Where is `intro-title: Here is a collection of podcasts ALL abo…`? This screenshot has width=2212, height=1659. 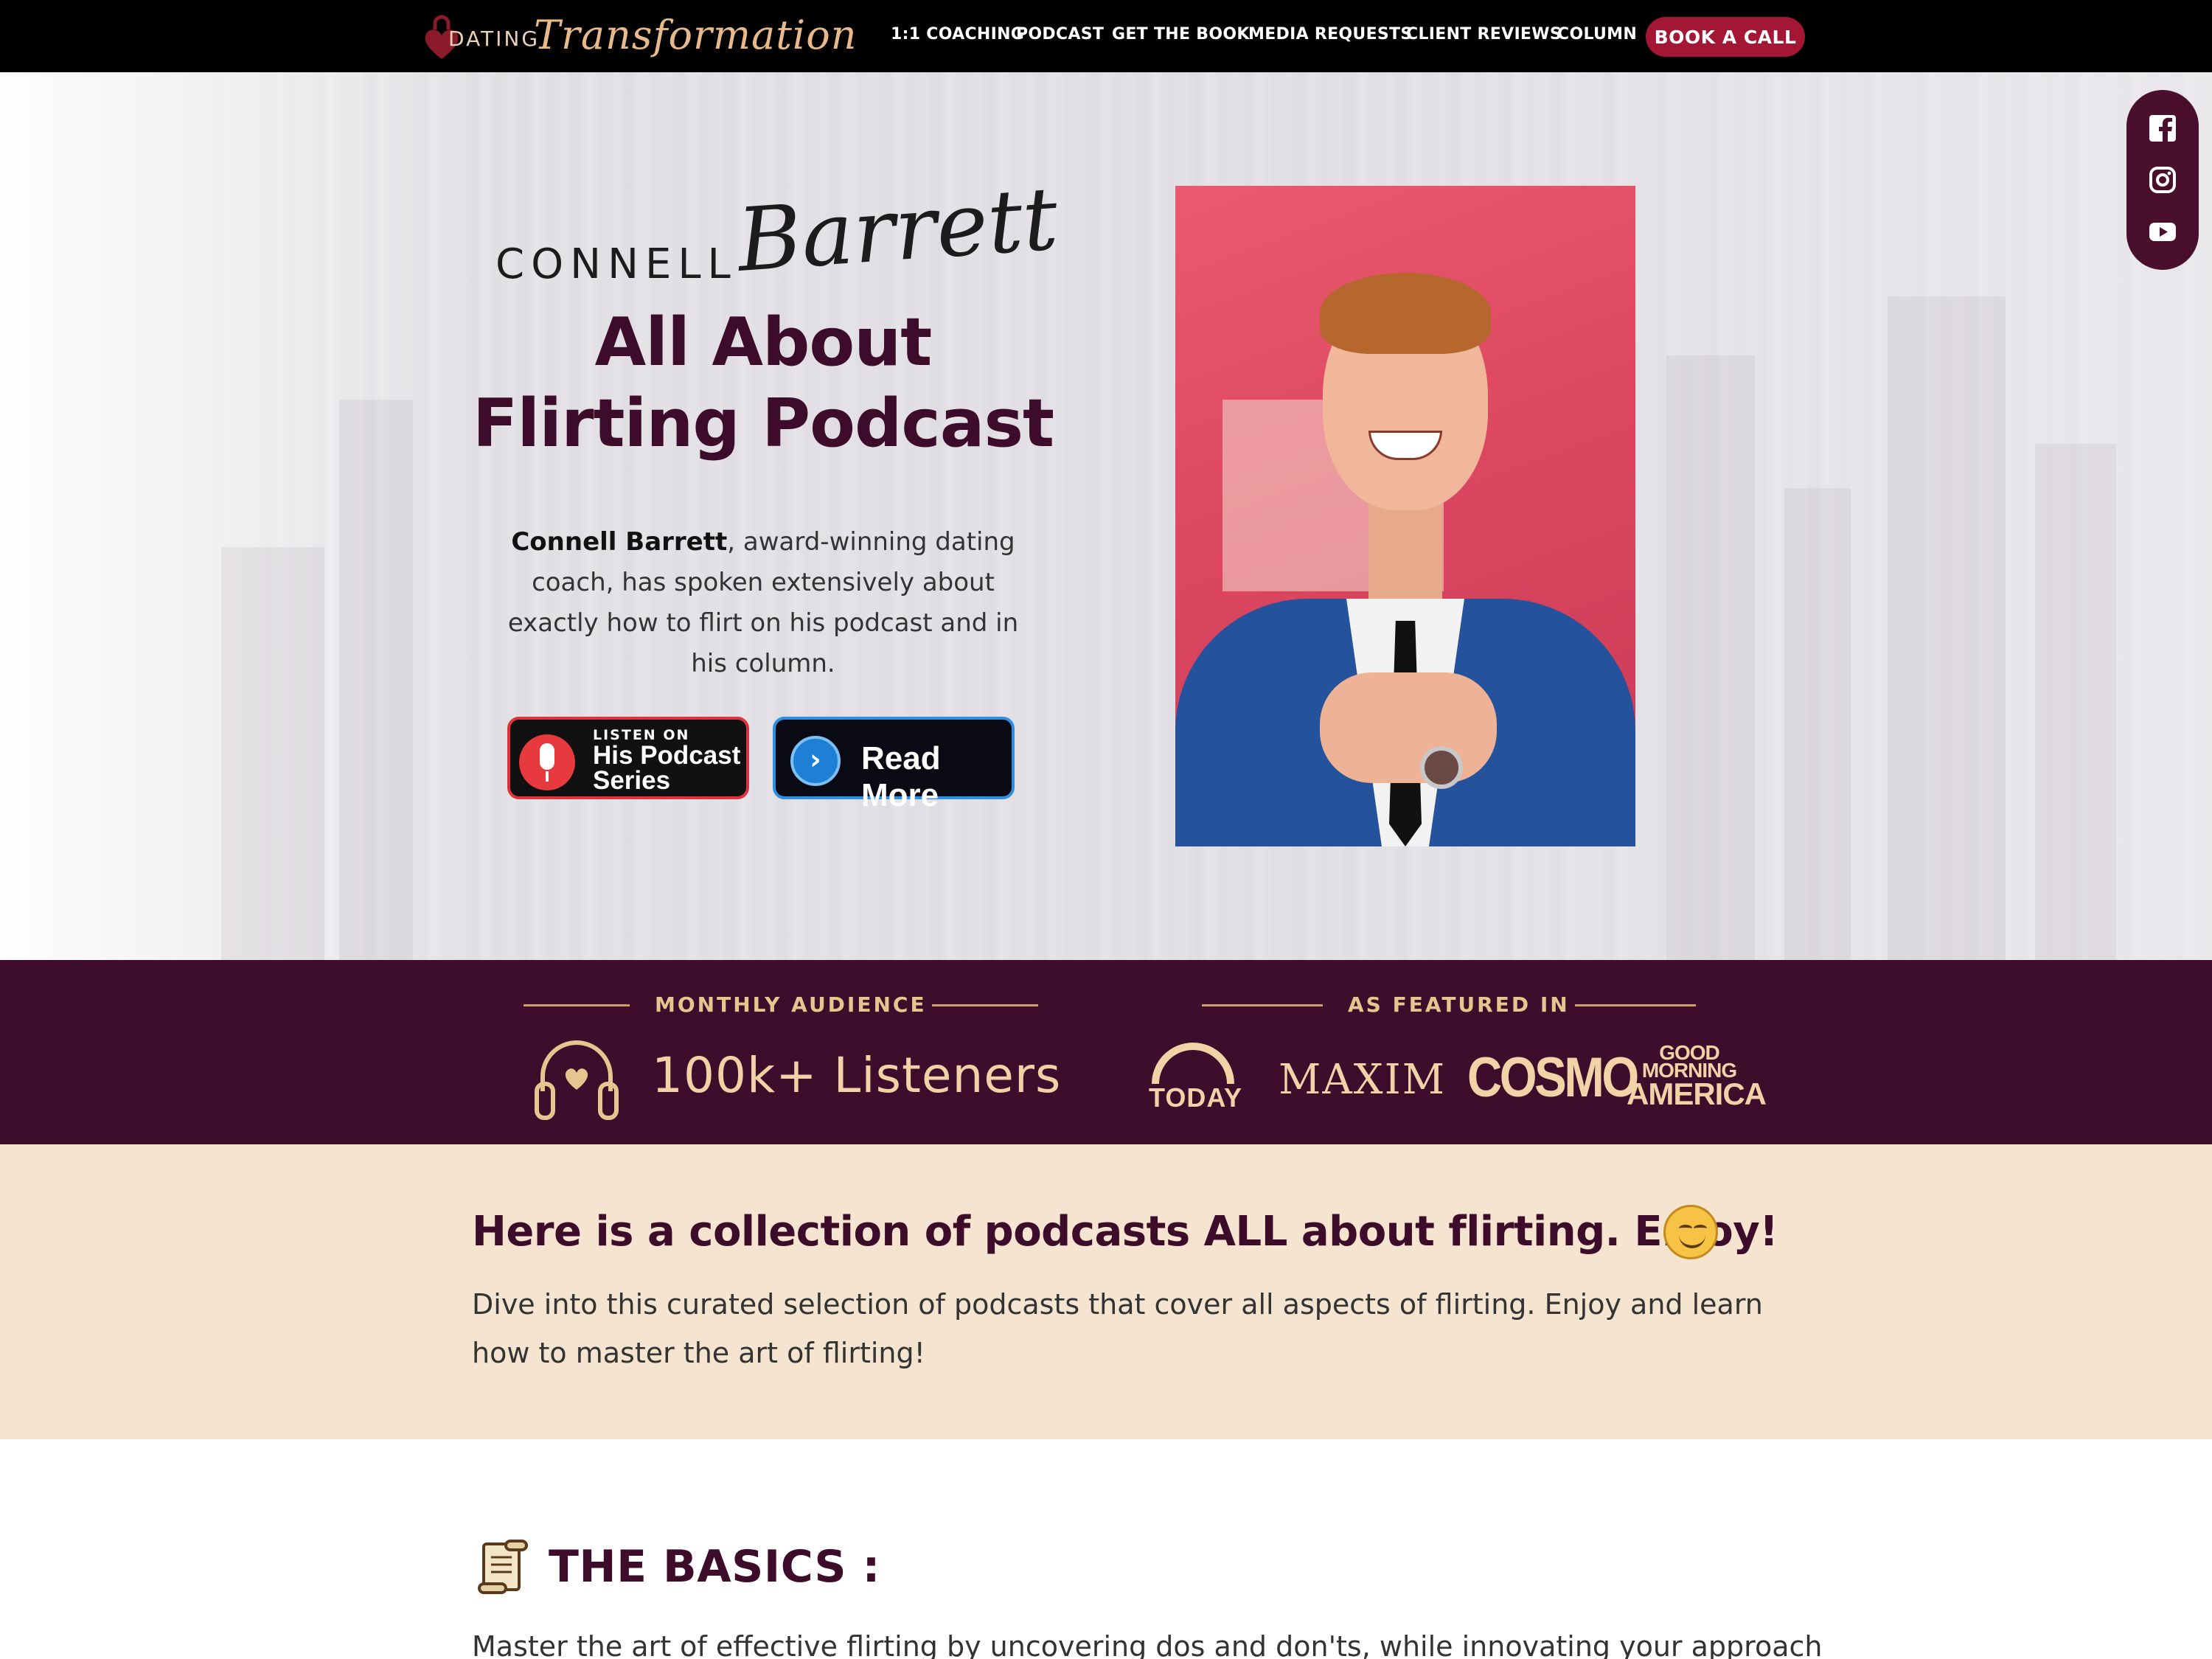
intro-title: Here is a collection of podcasts ALL abo… is located at coordinates (1125, 1232).